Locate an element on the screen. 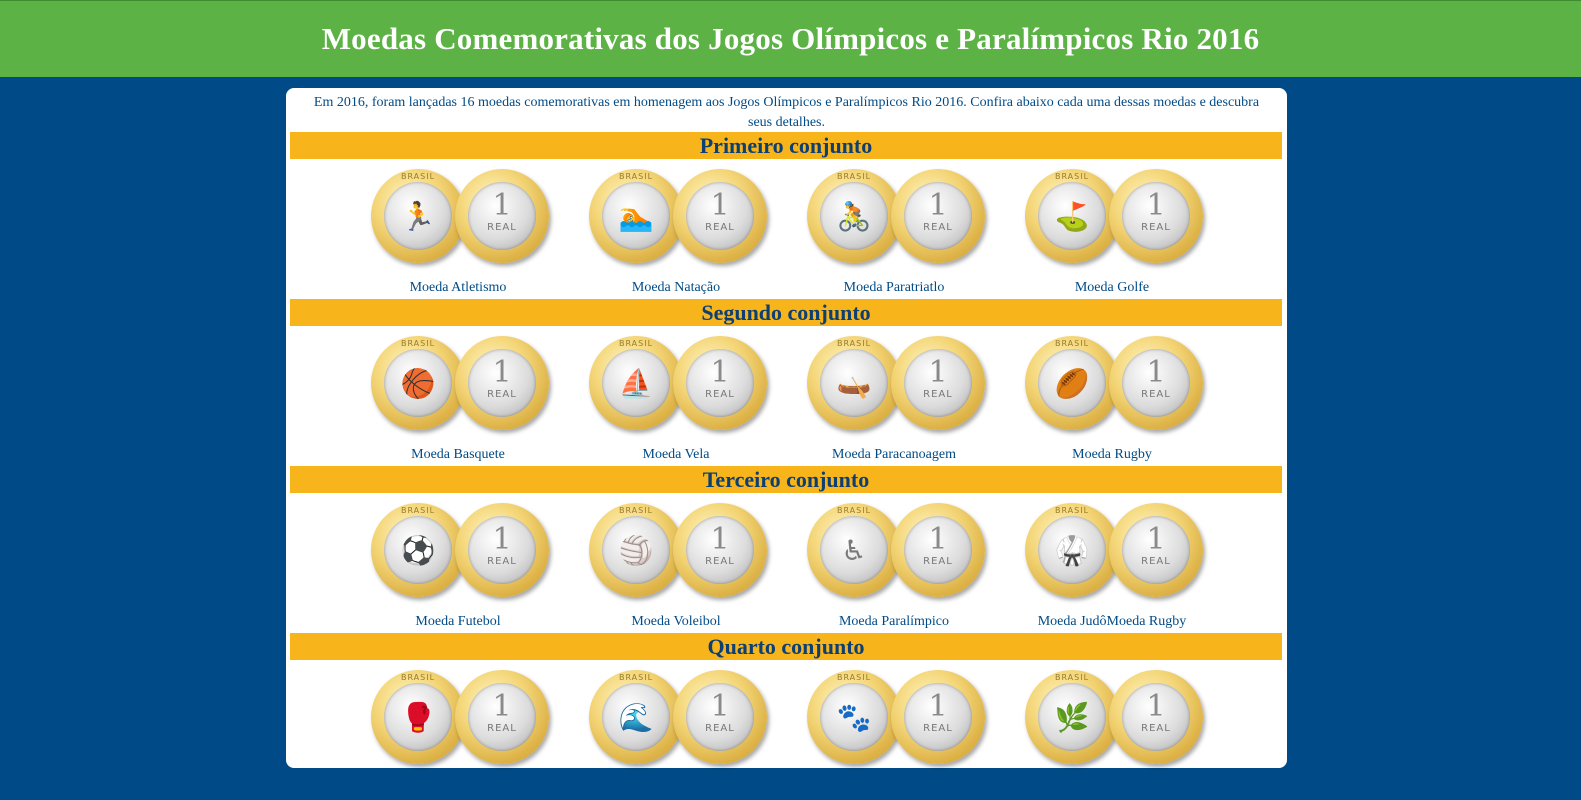  coin-item: BRASIL 🏊 1 REAL Moeda Natação is located at coordinates (676, 229).